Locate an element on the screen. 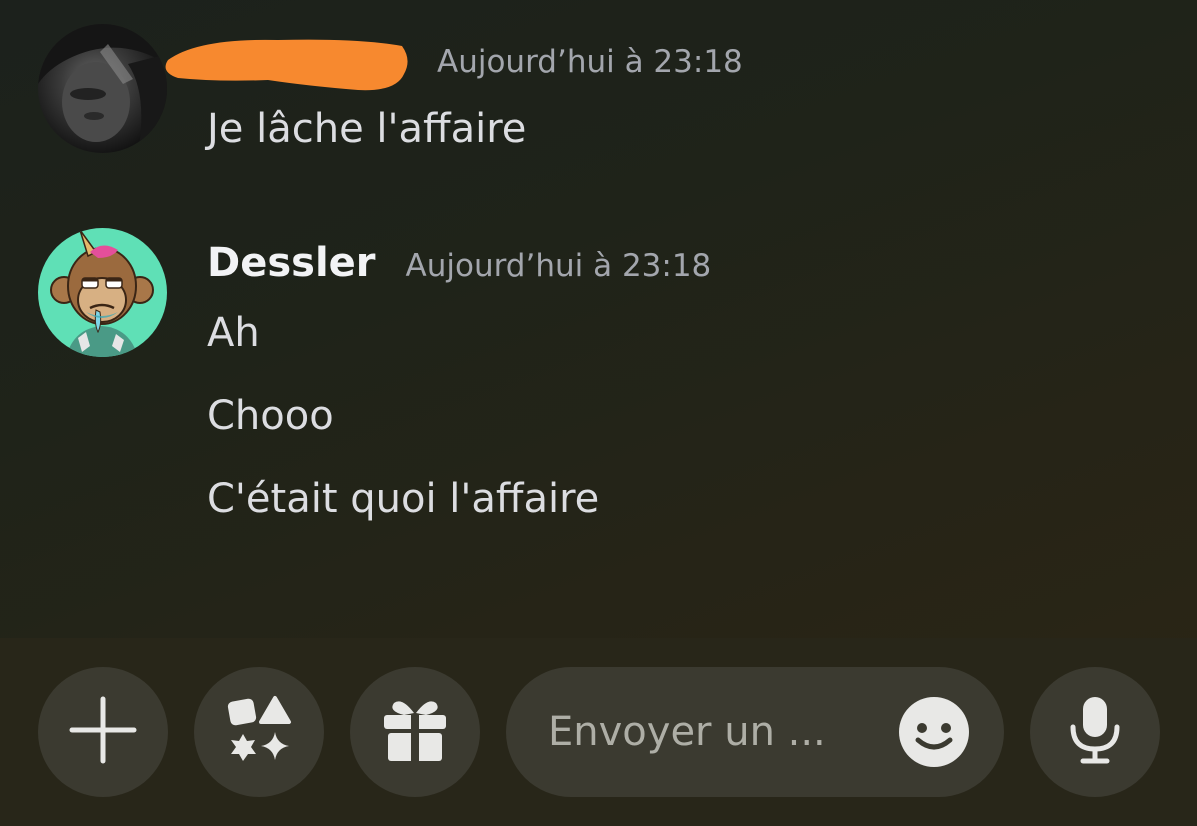 This screenshot has height=826, width=1197. apps-button is located at coordinates (259, 732).